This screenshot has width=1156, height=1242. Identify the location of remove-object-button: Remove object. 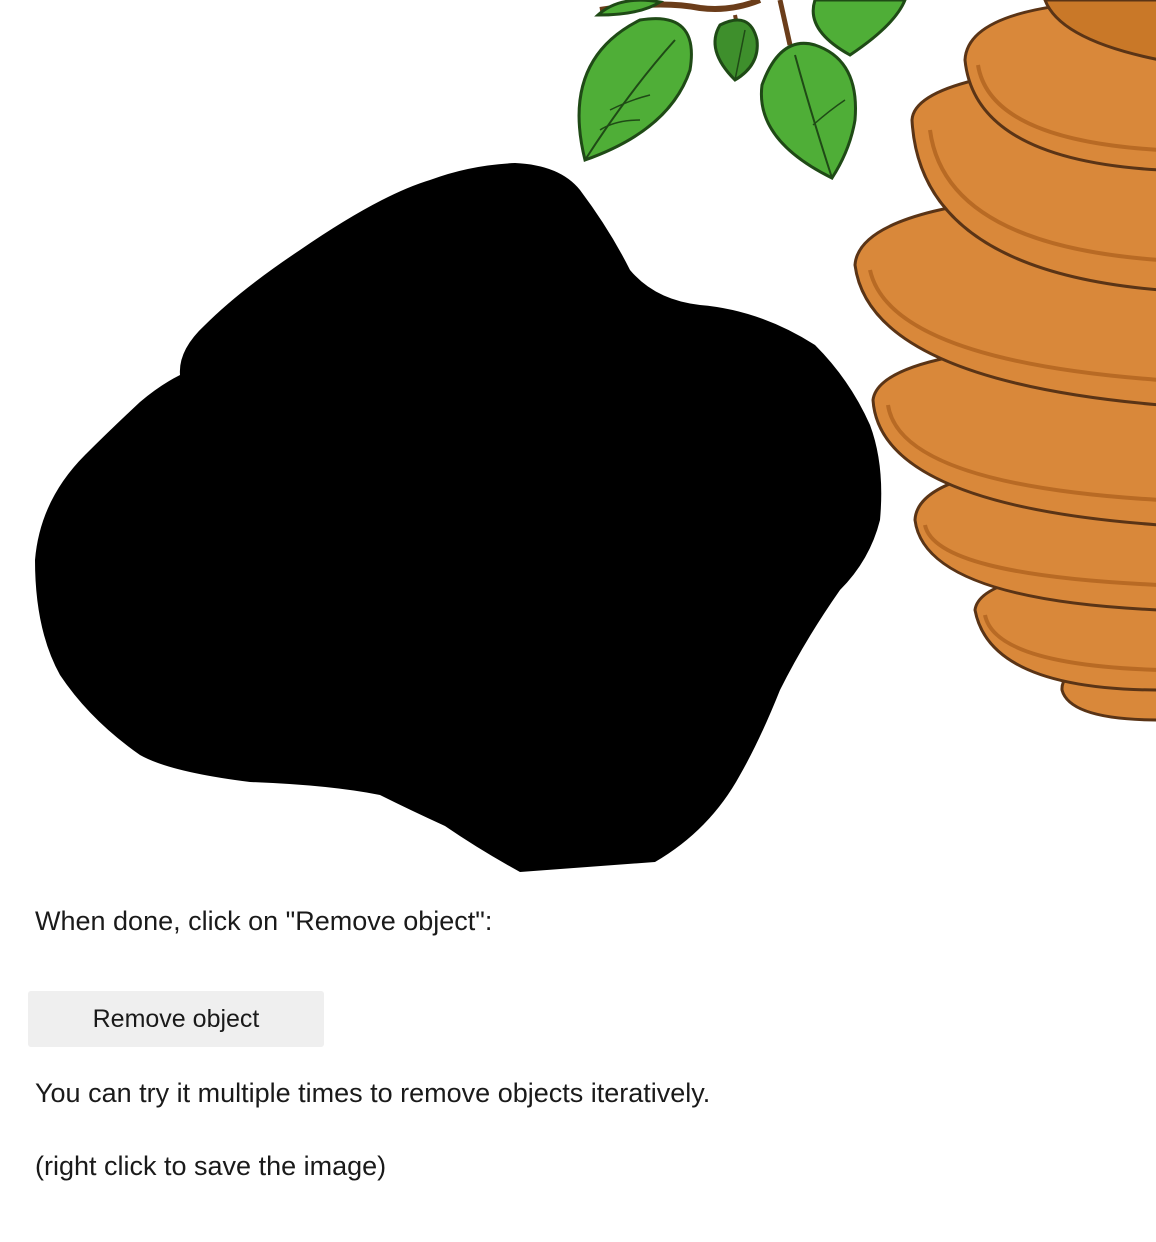
(176, 1019).